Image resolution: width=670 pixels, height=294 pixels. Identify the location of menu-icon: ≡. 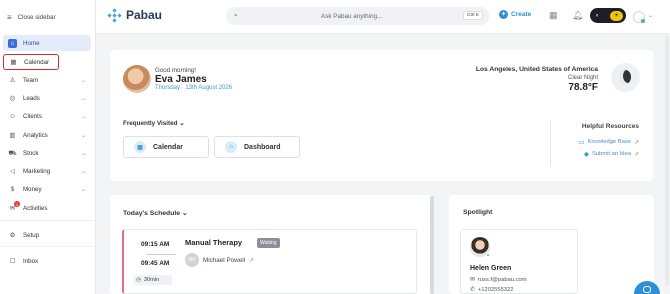
(9, 17).